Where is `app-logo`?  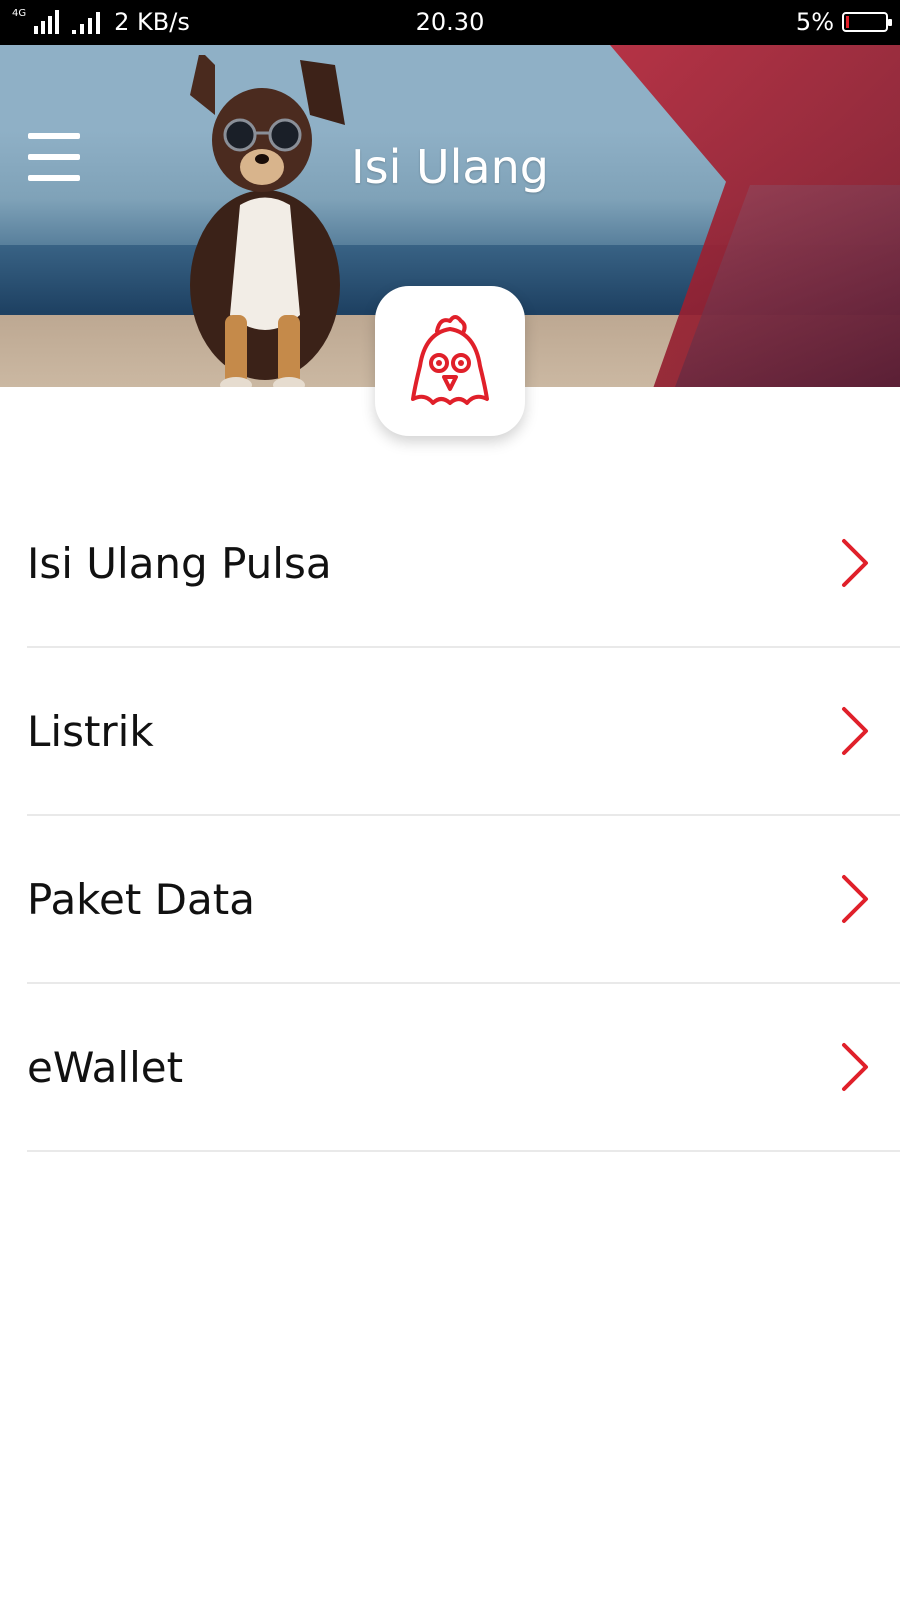
app-logo is located at coordinates (450, 361).